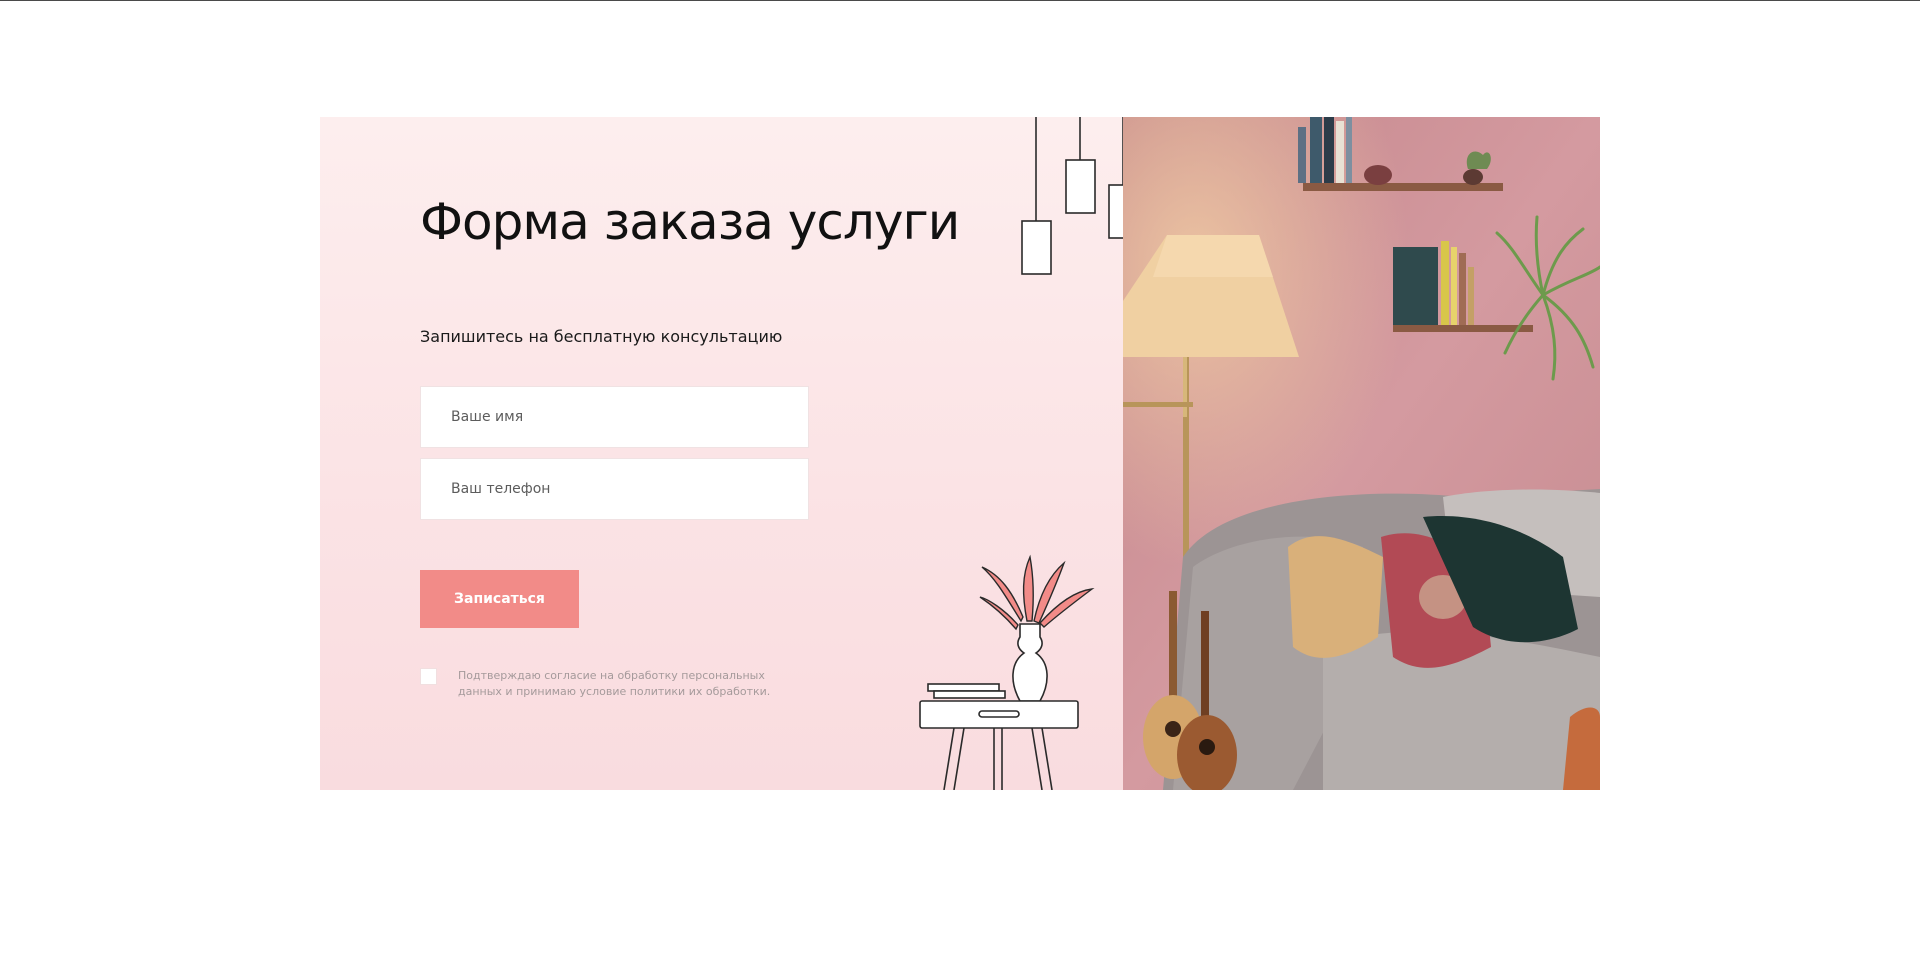 The width and height of the screenshot is (1920, 955). Describe the element at coordinates (601, 336) in the screenshot. I see `form-subtitle: Запишитесь на бесплатную консультацию` at that location.